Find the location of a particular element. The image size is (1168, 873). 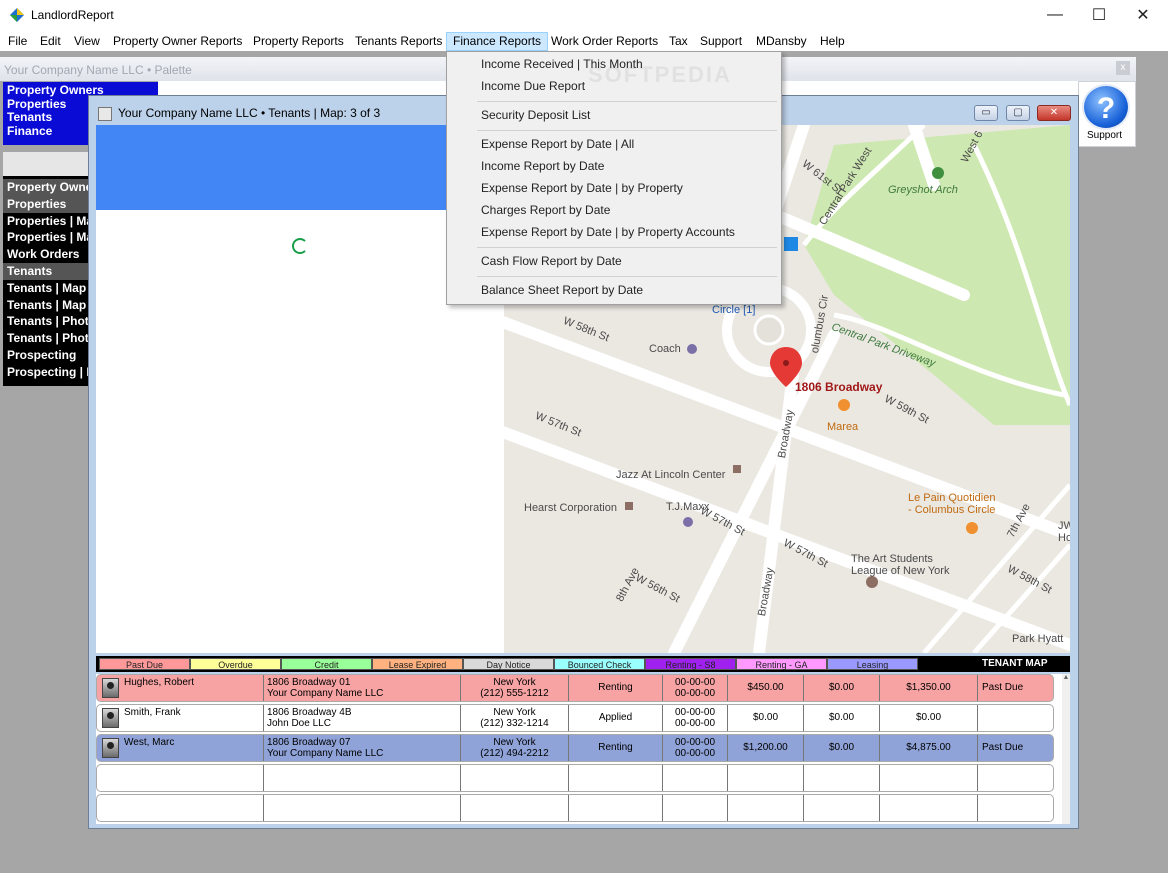

cell-rent: $0.00 is located at coordinates (766, 718).